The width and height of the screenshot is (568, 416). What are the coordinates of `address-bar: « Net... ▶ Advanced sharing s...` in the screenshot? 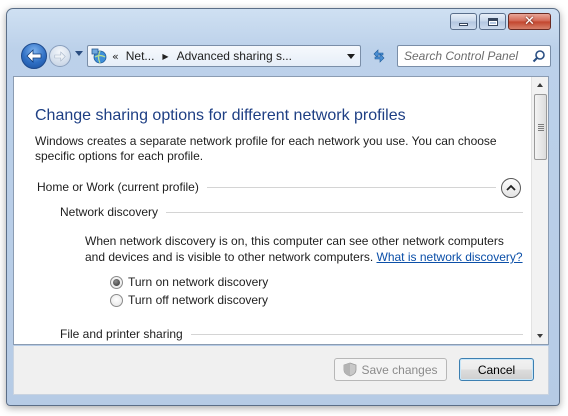 It's located at (224, 56).